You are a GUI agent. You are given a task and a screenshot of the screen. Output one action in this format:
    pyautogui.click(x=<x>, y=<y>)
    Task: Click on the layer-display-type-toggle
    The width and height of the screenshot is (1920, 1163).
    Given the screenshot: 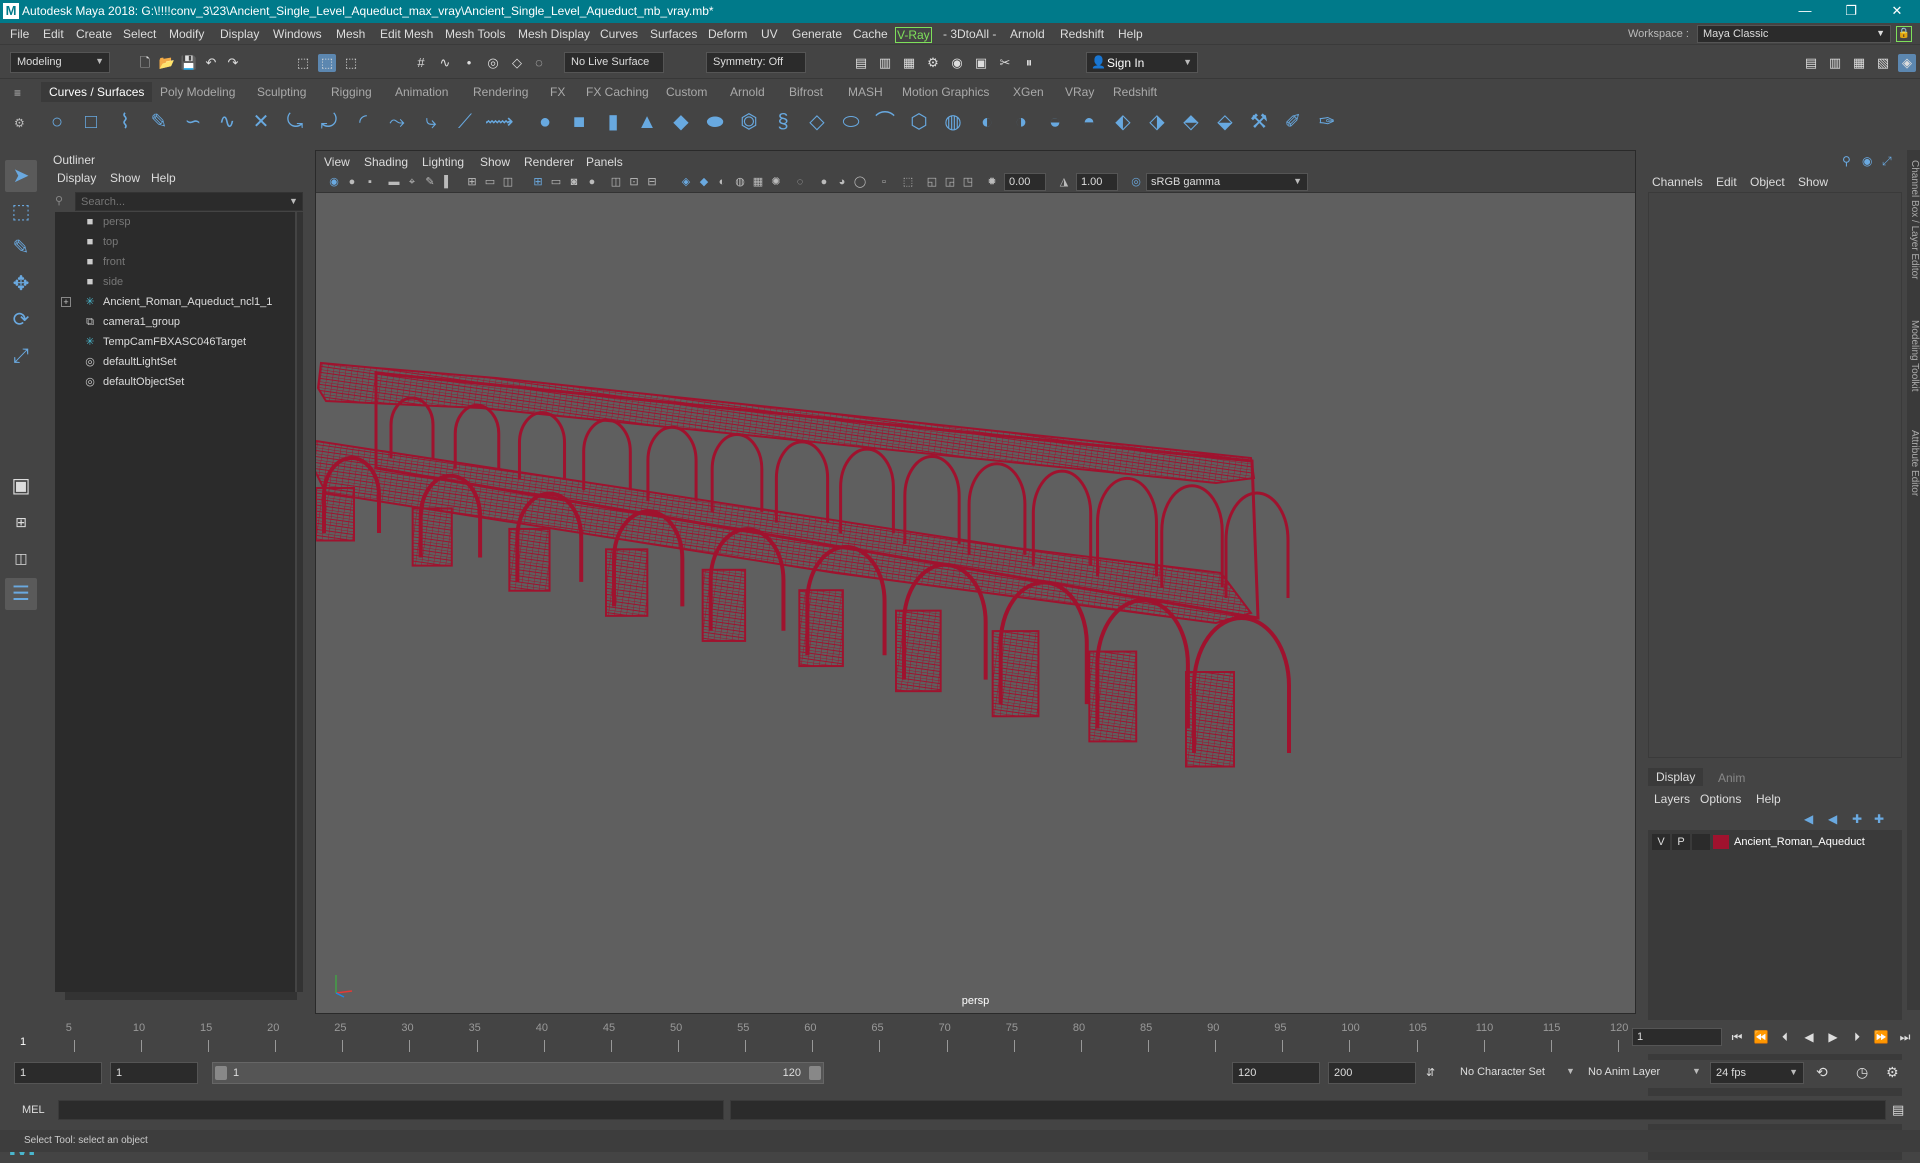 What is the action you would take?
    pyautogui.click(x=1701, y=842)
    